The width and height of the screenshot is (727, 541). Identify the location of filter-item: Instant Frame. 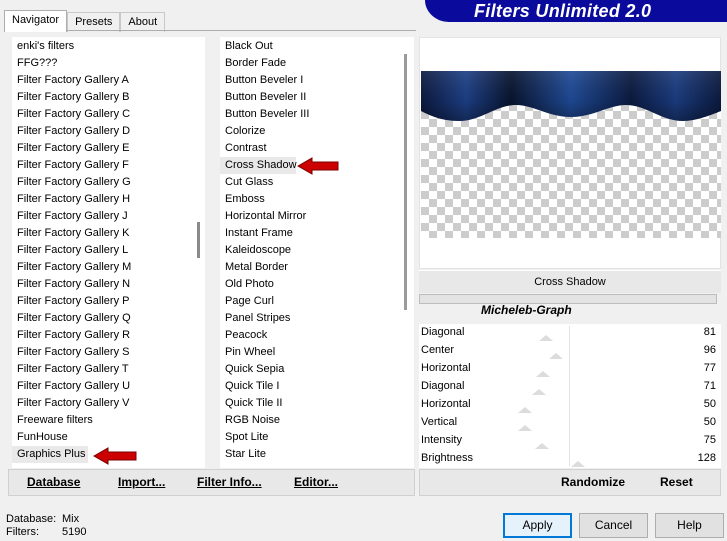
(256, 233).